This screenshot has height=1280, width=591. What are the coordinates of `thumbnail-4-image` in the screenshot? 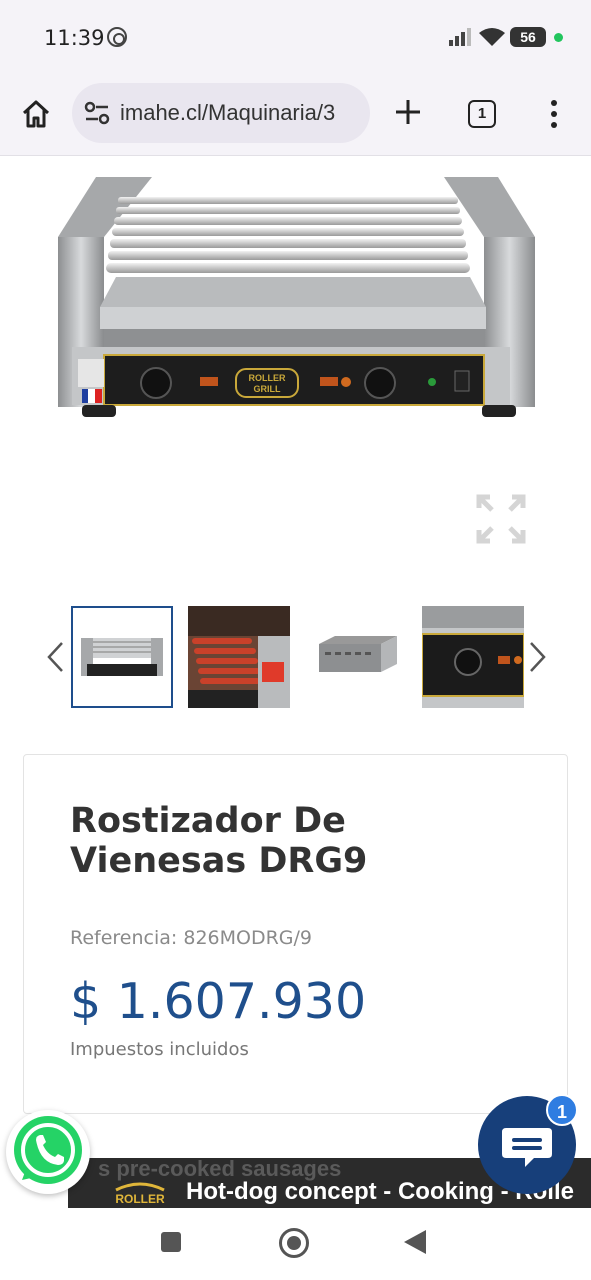 It's located at (473, 657).